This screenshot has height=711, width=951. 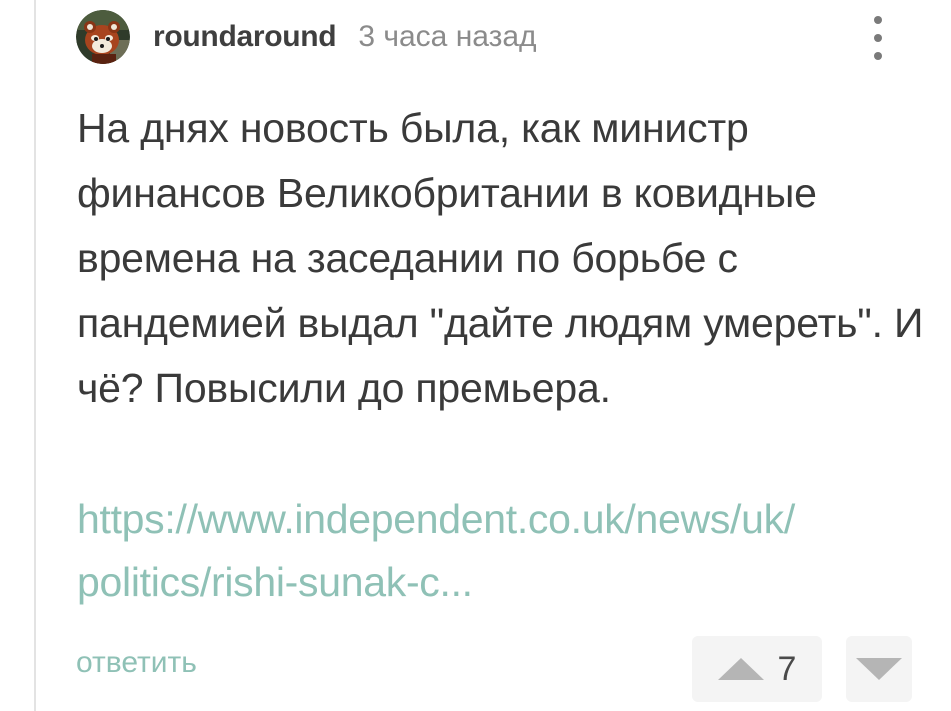 What do you see at coordinates (245, 37) in the screenshot?
I see `comment-author: roundaround` at bounding box center [245, 37].